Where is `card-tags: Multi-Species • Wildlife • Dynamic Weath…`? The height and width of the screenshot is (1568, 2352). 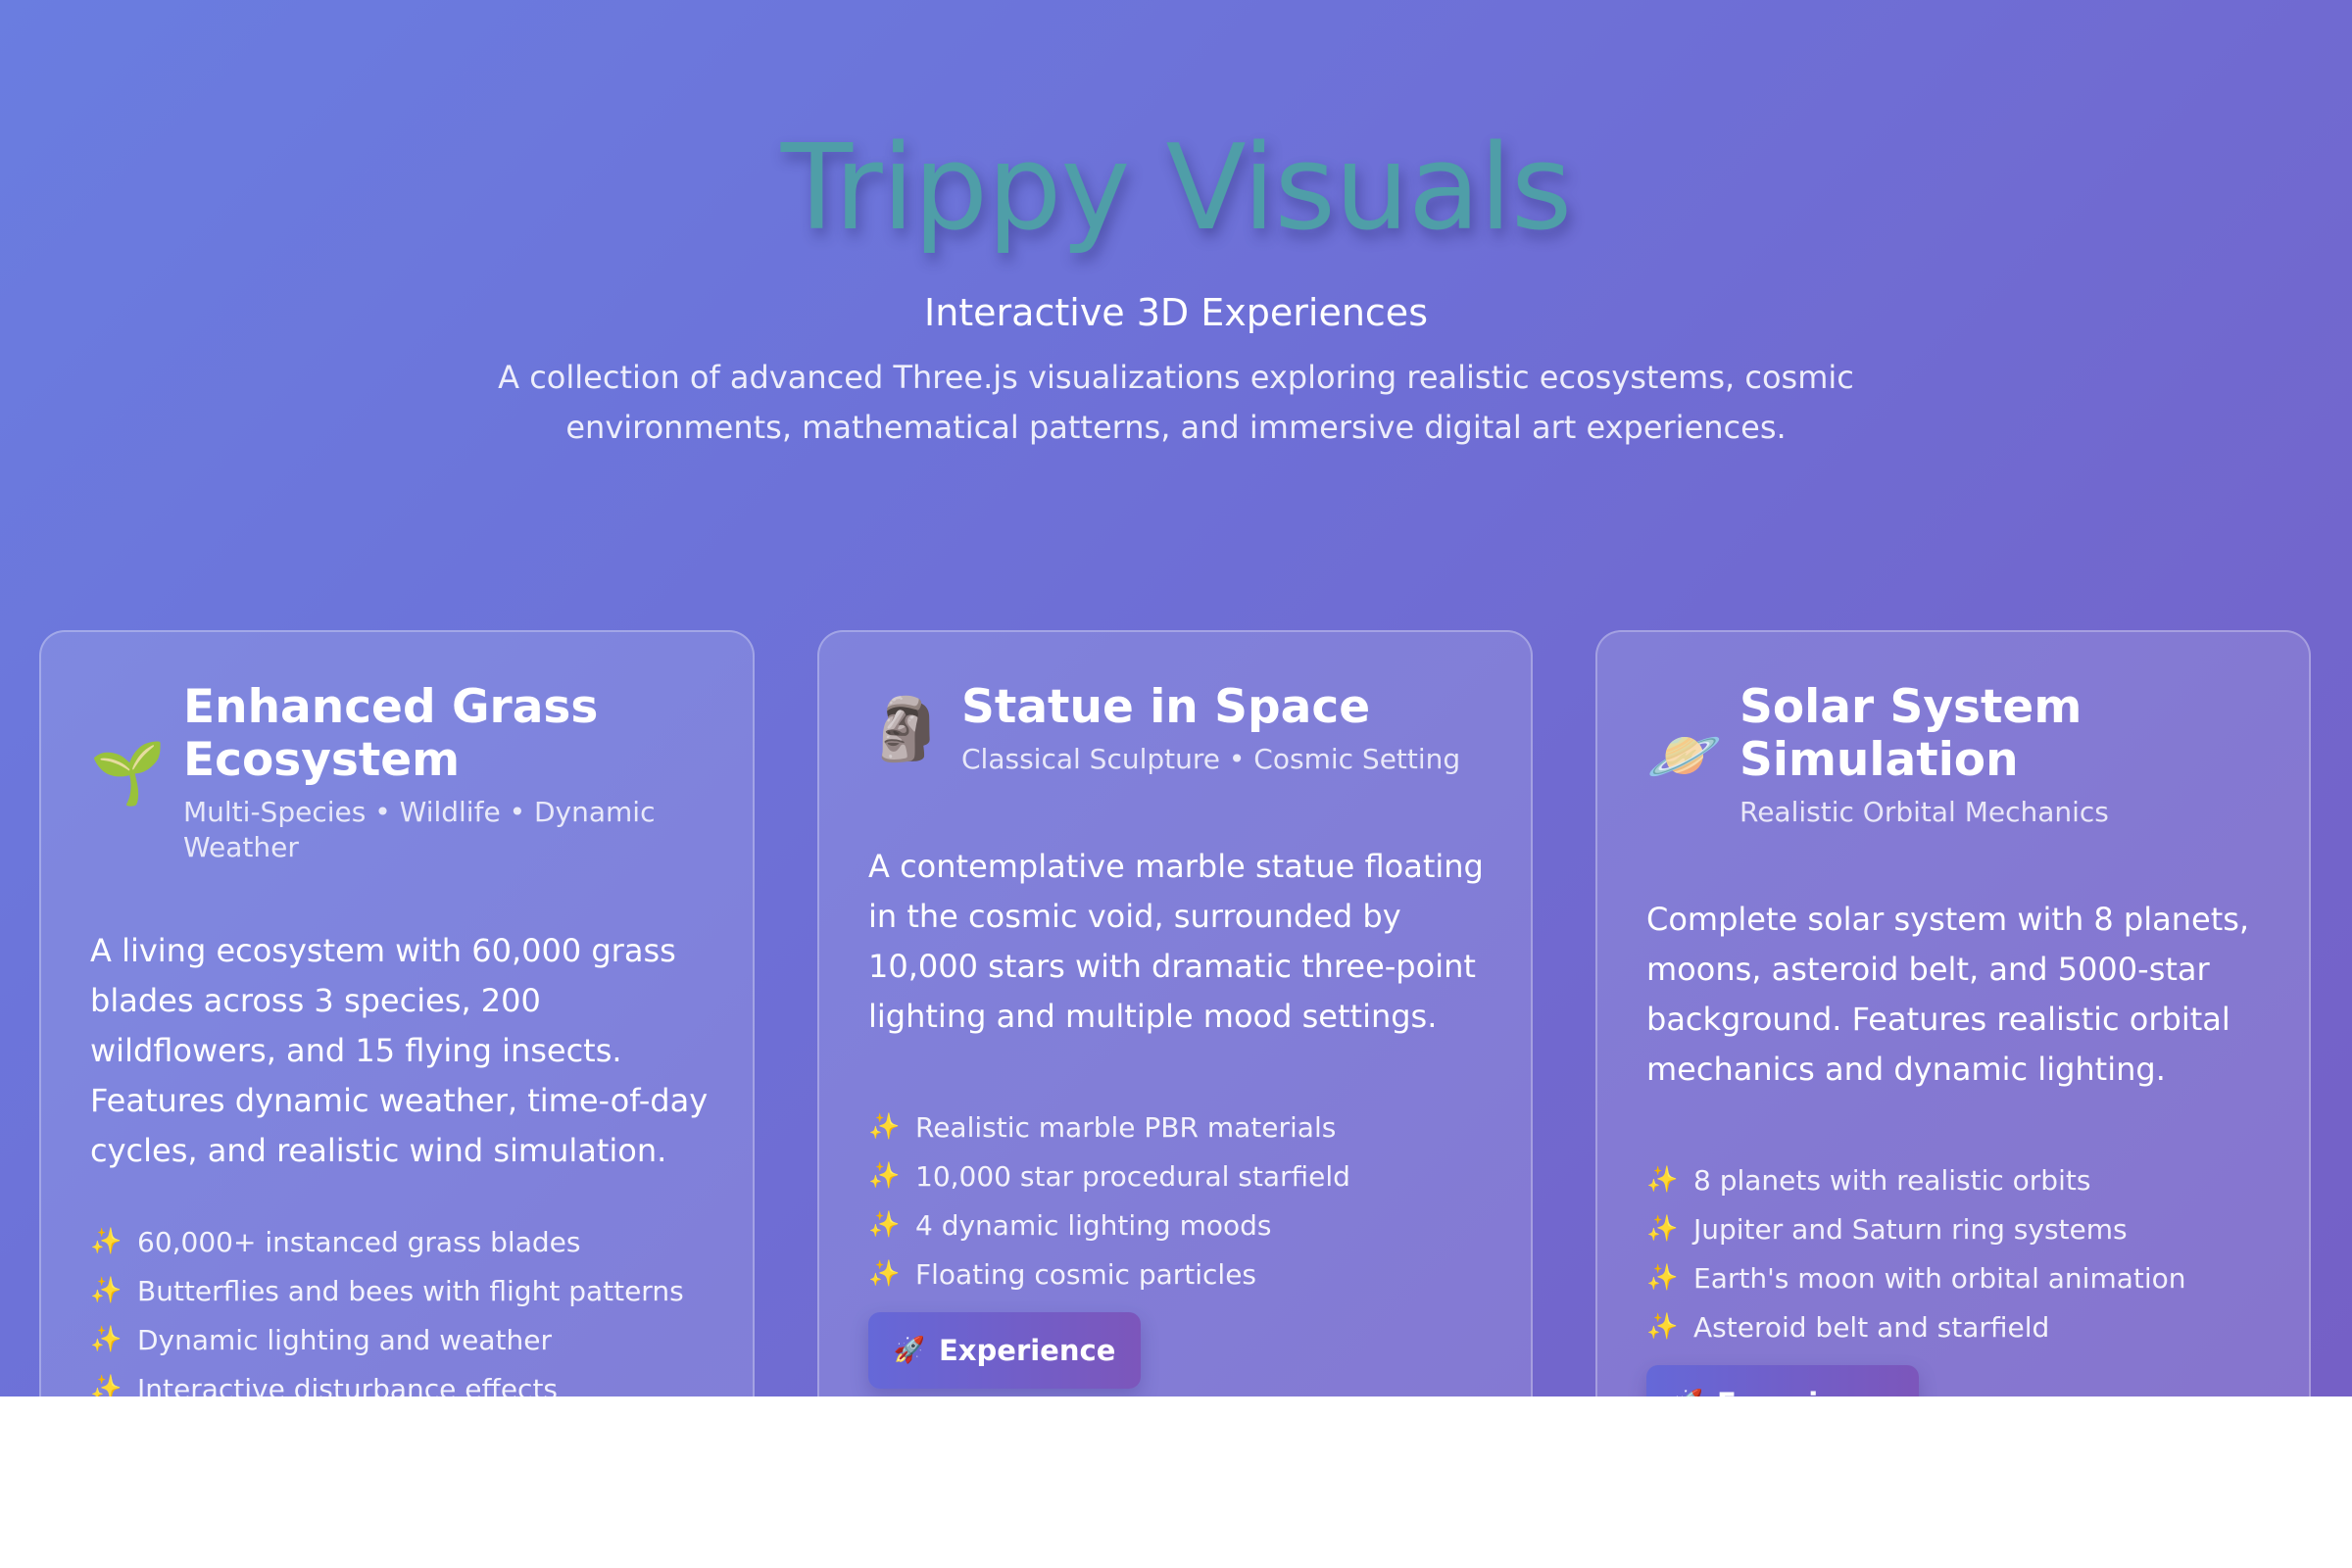 card-tags: Multi-Species • Wildlife • Dynamic Weath… is located at coordinates (419, 829).